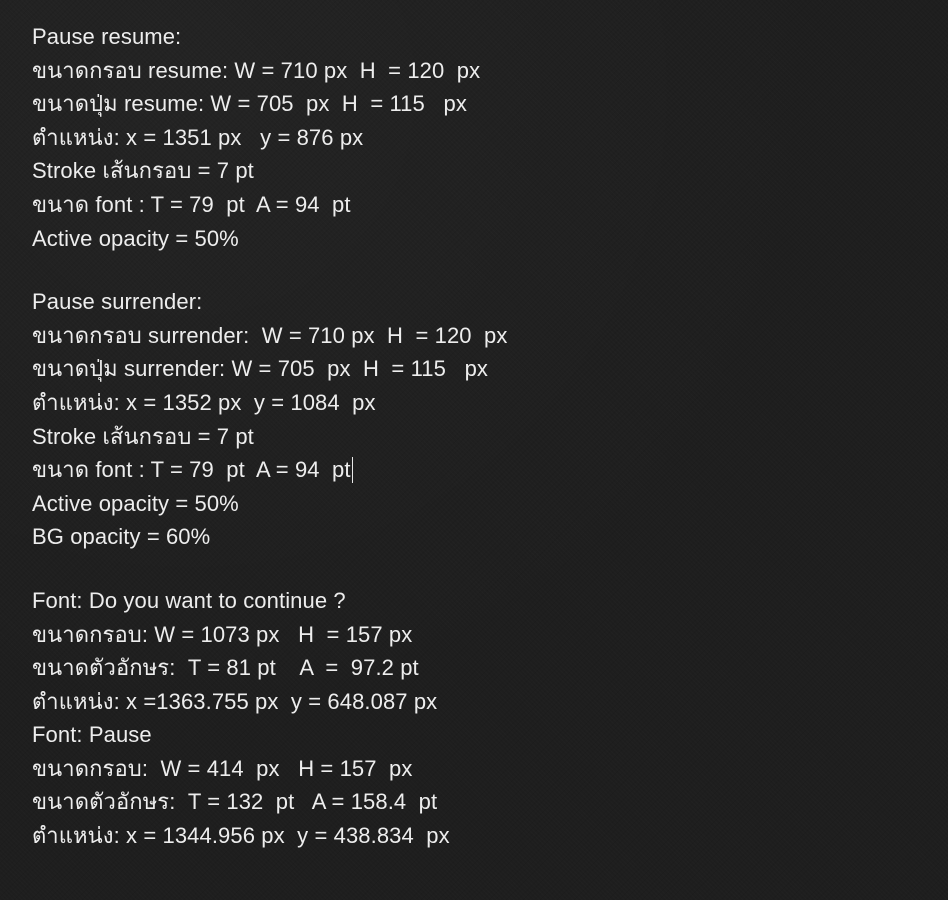 This screenshot has width=948, height=900. What do you see at coordinates (235, 701) in the screenshot?
I see `note-line-continue-position: ตำแหน่ง: x =1363.755 px y = 648.087 px` at bounding box center [235, 701].